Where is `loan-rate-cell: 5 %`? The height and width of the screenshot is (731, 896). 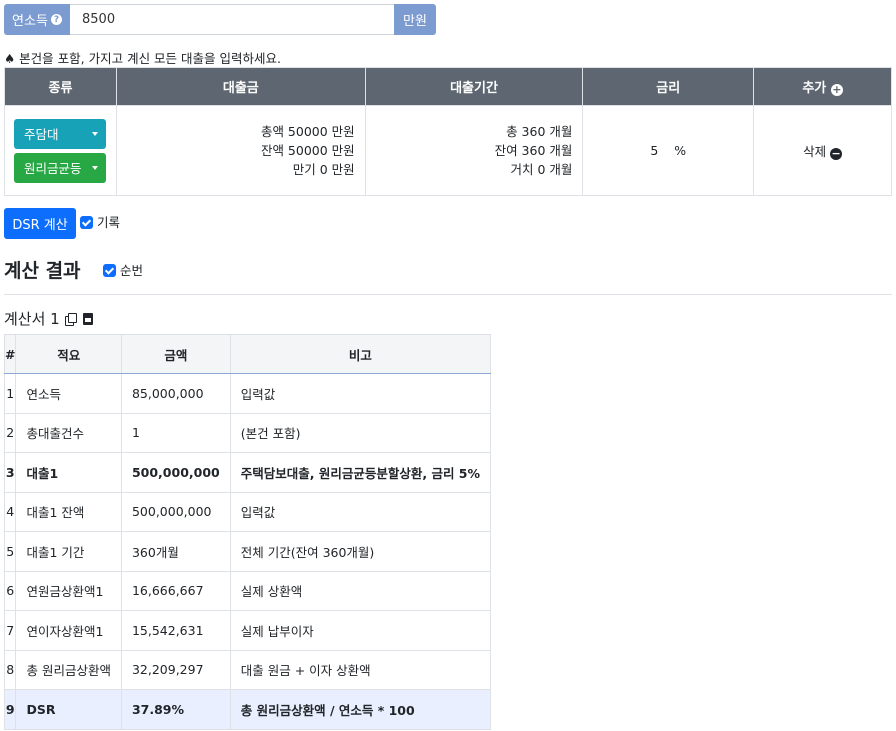 loan-rate-cell: 5 % is located at coordinates (668, 150).